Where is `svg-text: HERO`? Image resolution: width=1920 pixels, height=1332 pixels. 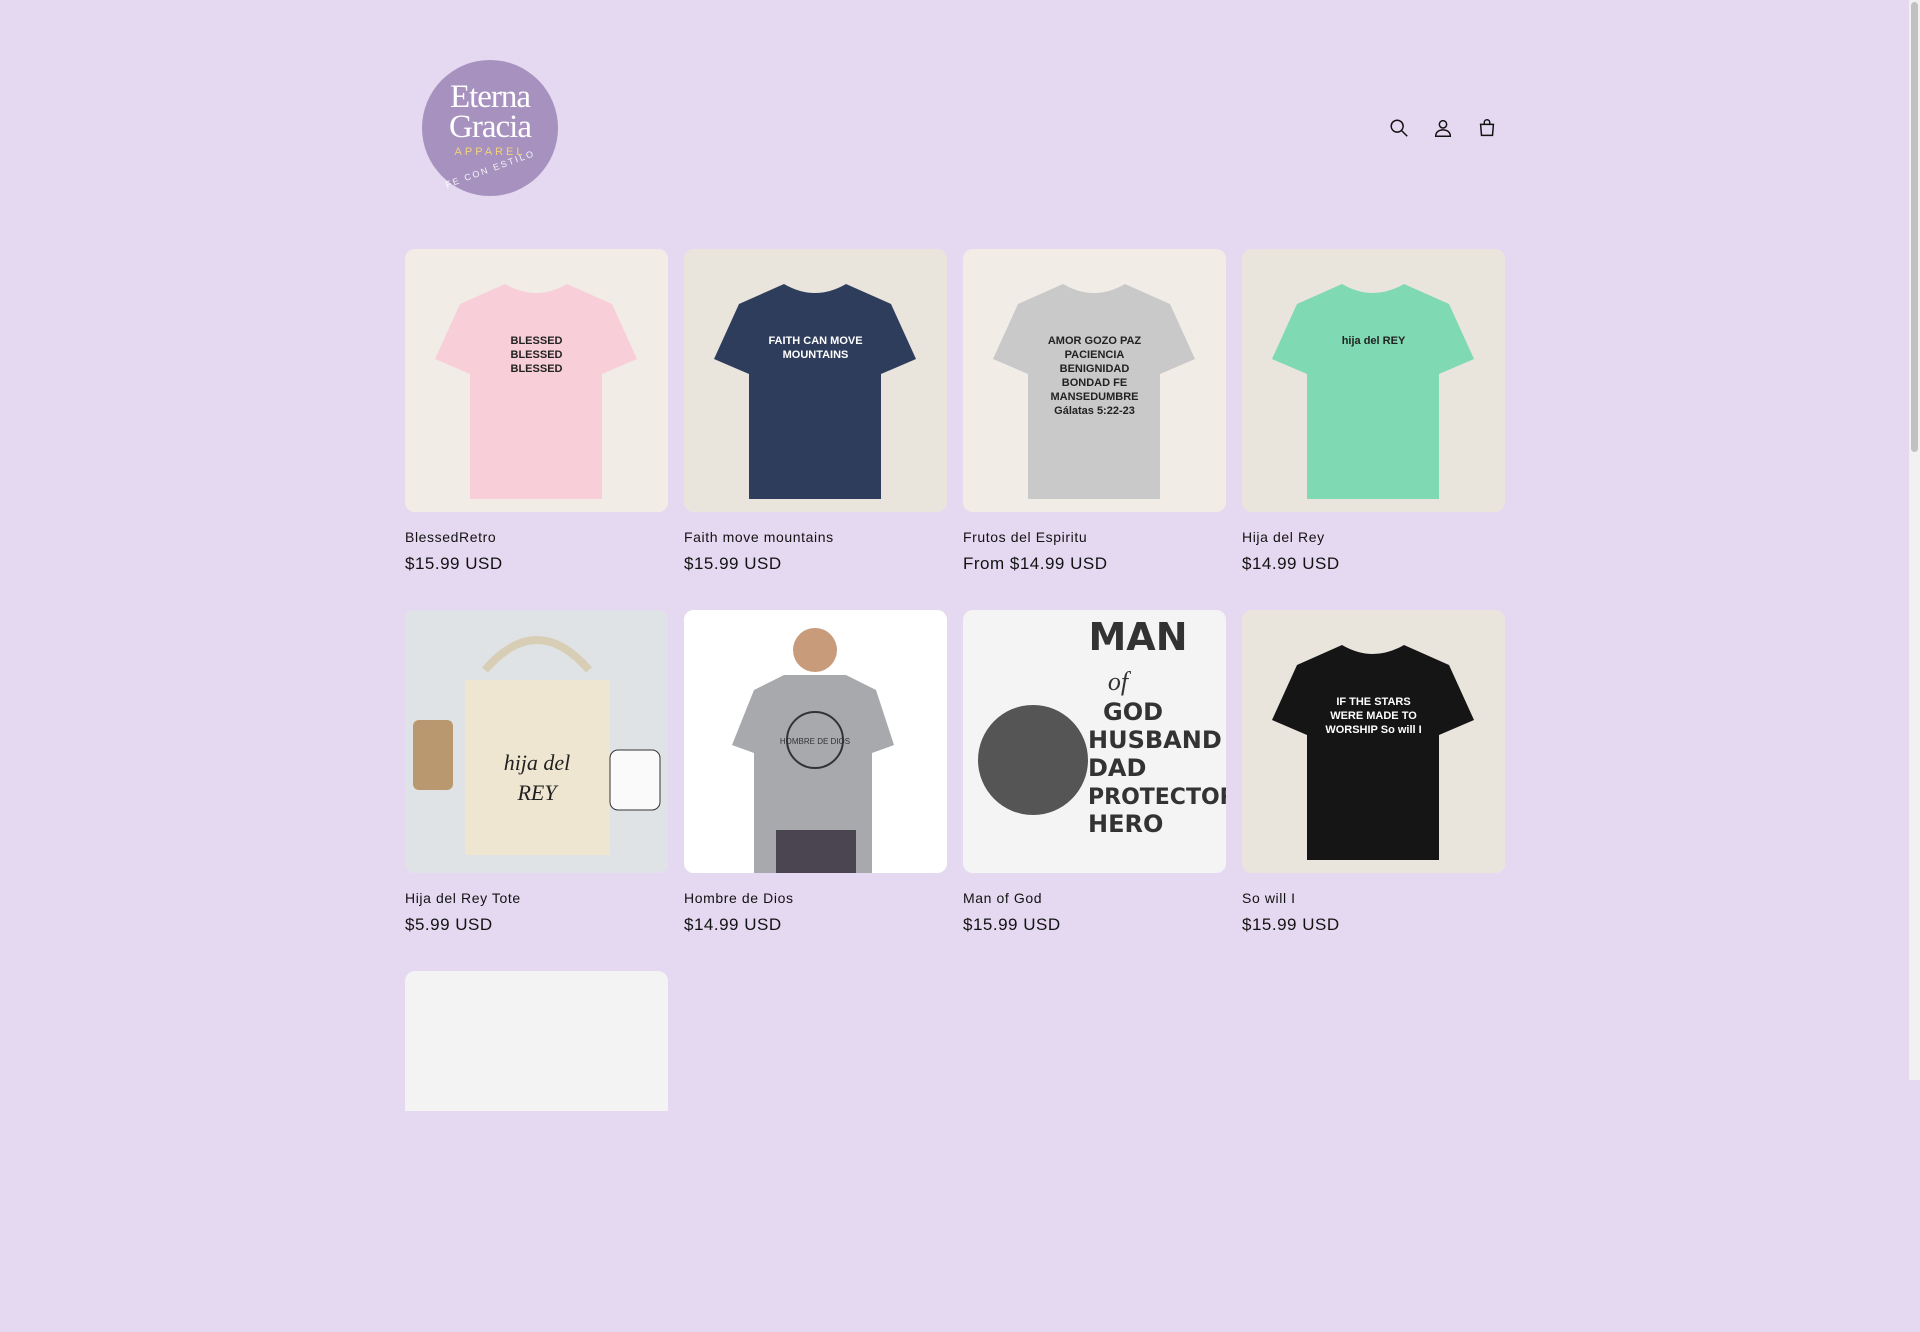 svg-text: HERO is located at coordinates (1125, 824).